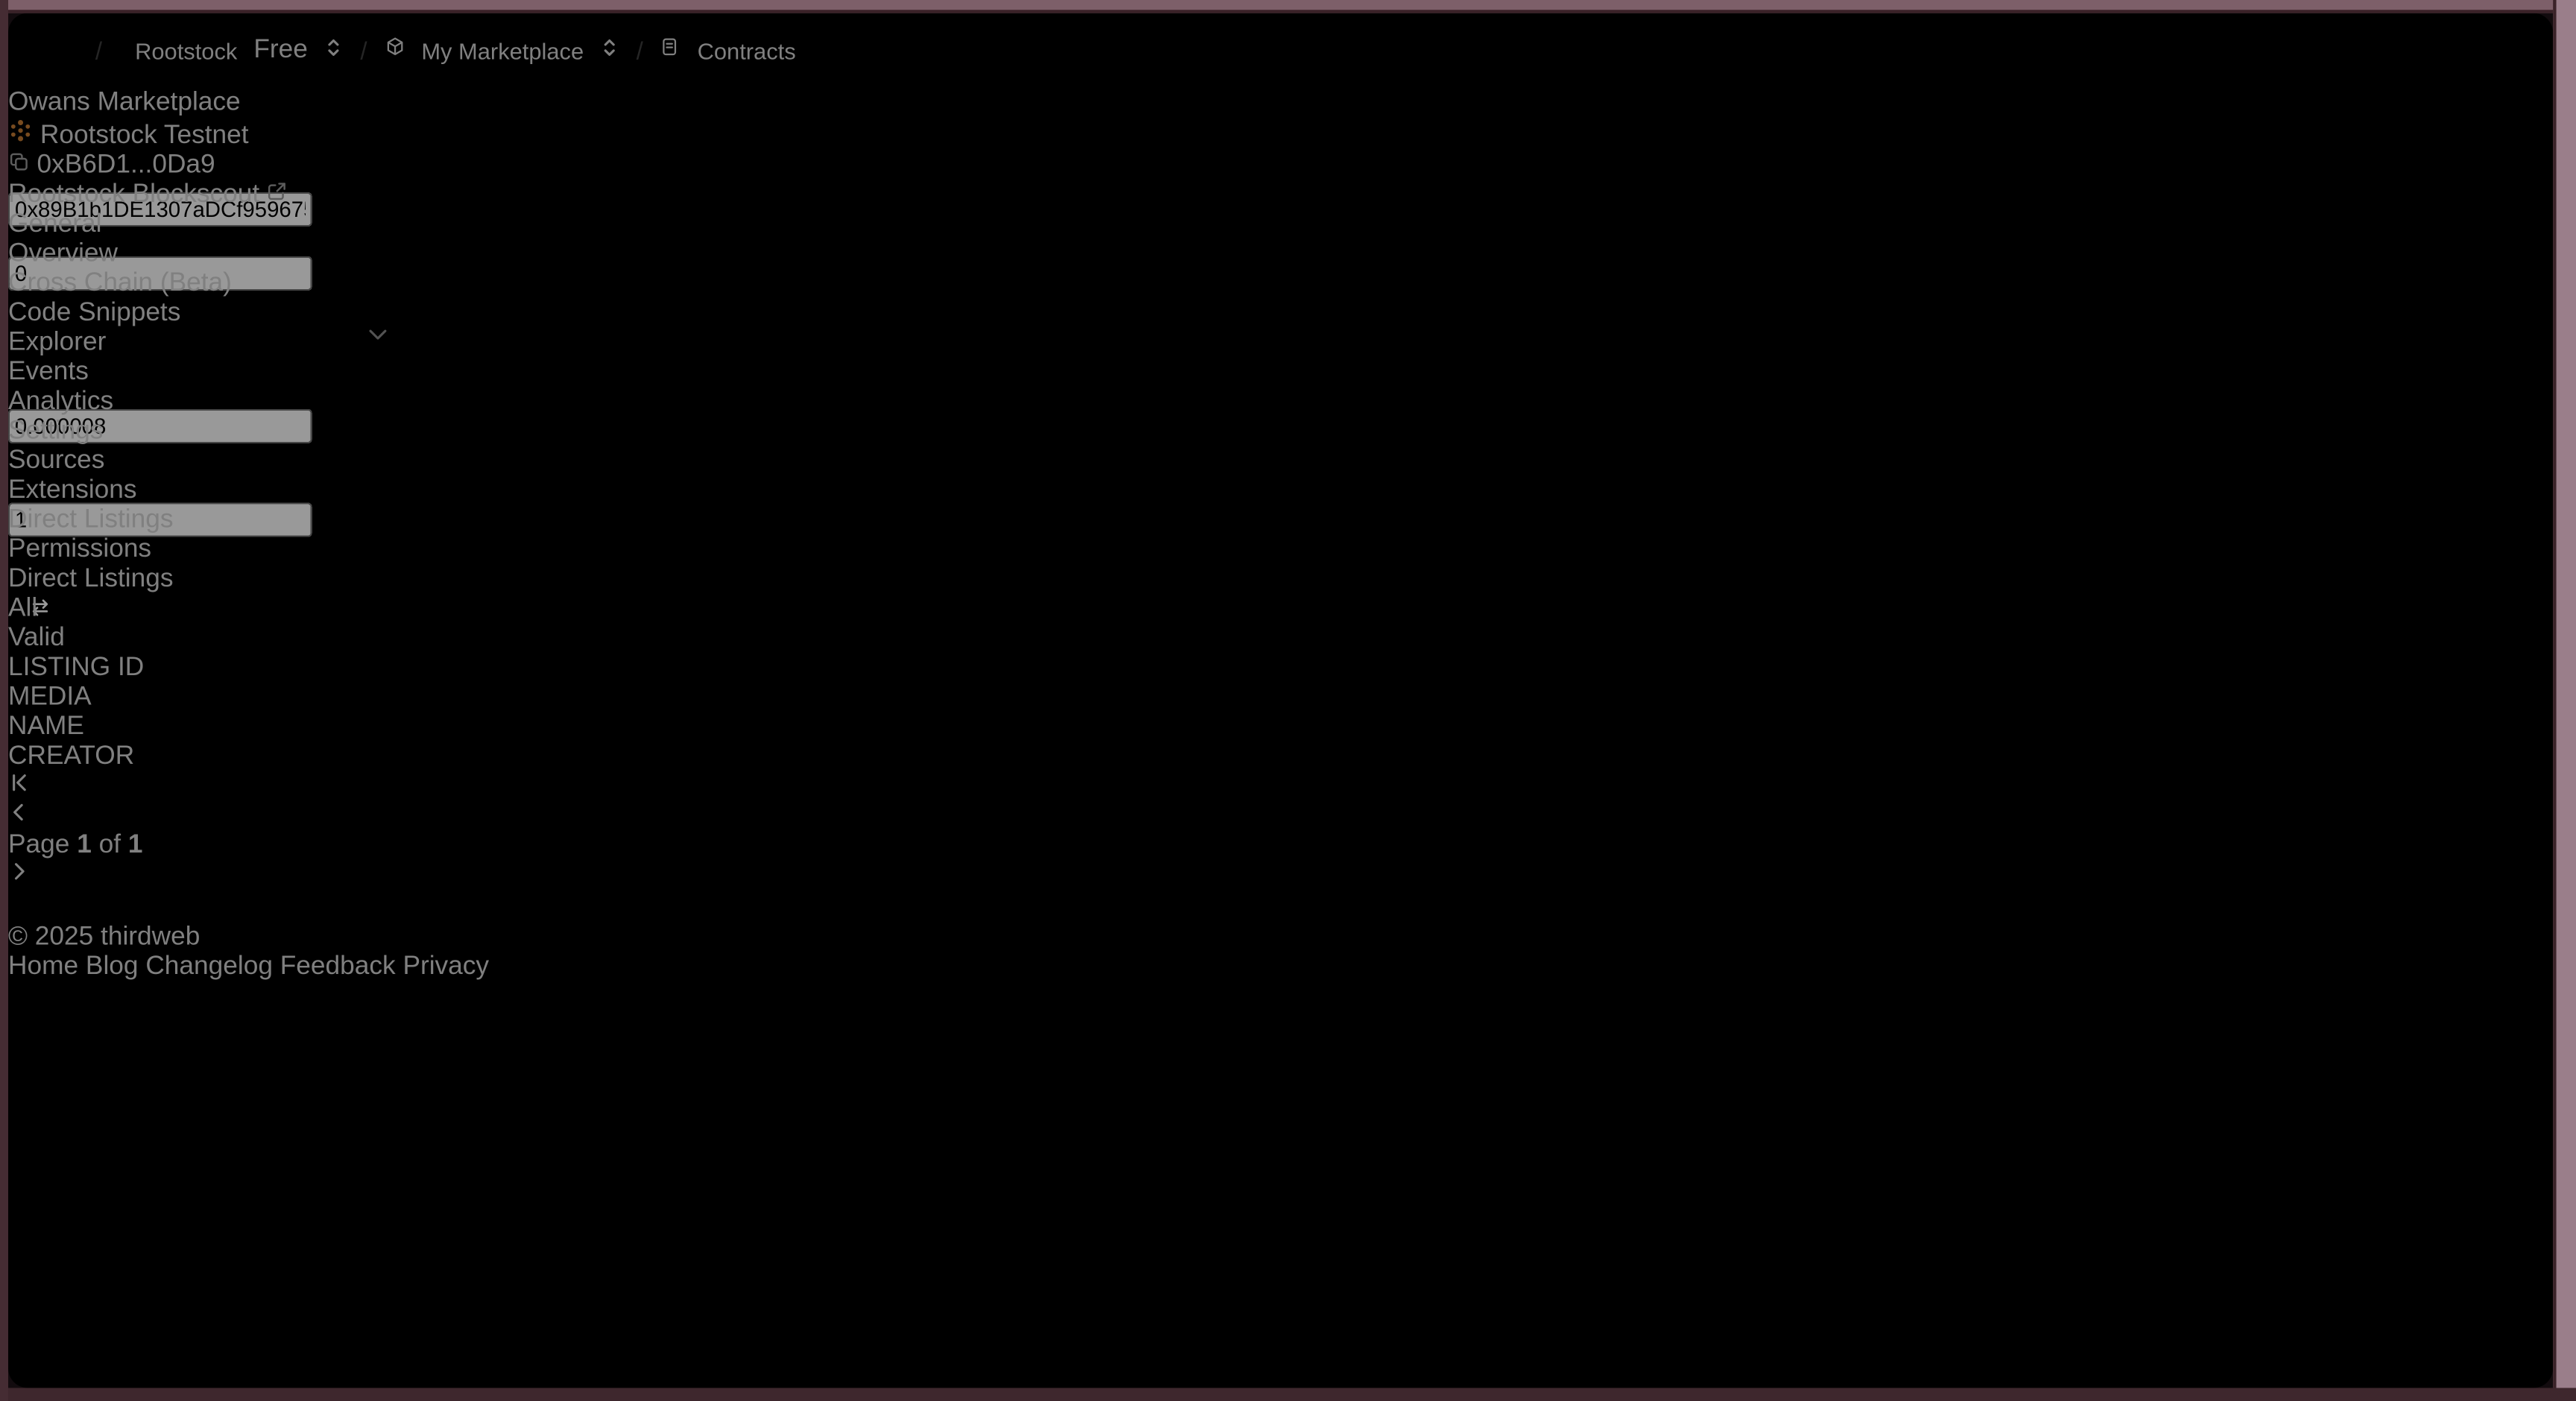  What do you see at coordinates (1288, 1394) in the screenshot?
I see `window-frame-bottom` at bounding box center [1288, 1394].